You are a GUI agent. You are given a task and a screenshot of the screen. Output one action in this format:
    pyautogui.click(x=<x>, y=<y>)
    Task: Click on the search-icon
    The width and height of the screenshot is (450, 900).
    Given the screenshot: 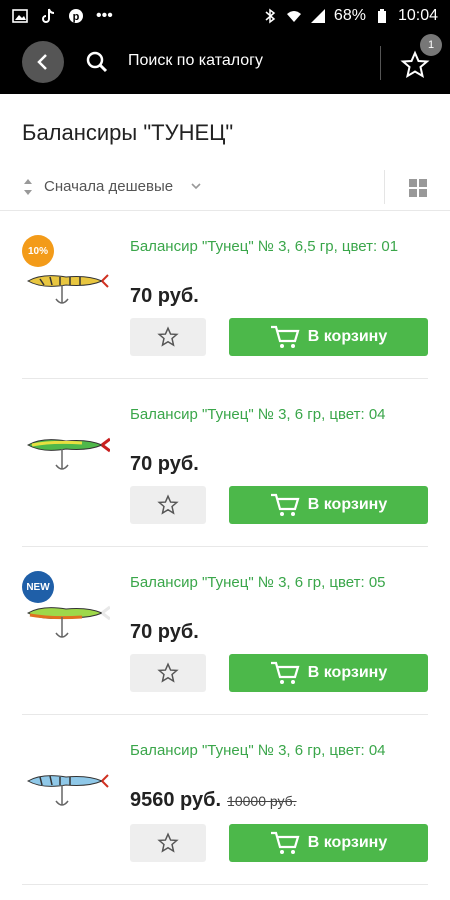 What is the action you would take?
    pyautogui.click(x=97, y=62)
    